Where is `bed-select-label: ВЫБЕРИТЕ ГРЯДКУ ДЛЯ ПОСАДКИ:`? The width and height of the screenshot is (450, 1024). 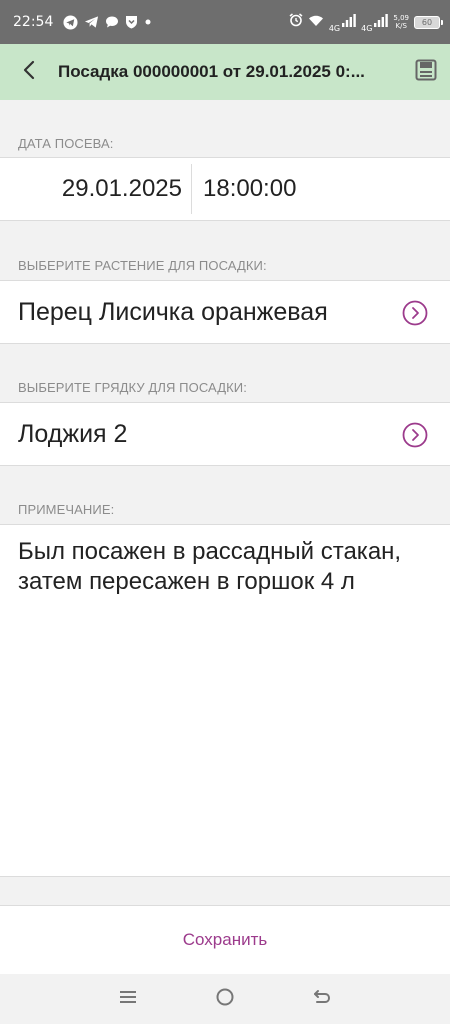 bed-select-label: ВЫБЕРИТЕ ГРЯДКУ ДЛЯ ПОСАДКИ: is located at coordinates (132, 387).